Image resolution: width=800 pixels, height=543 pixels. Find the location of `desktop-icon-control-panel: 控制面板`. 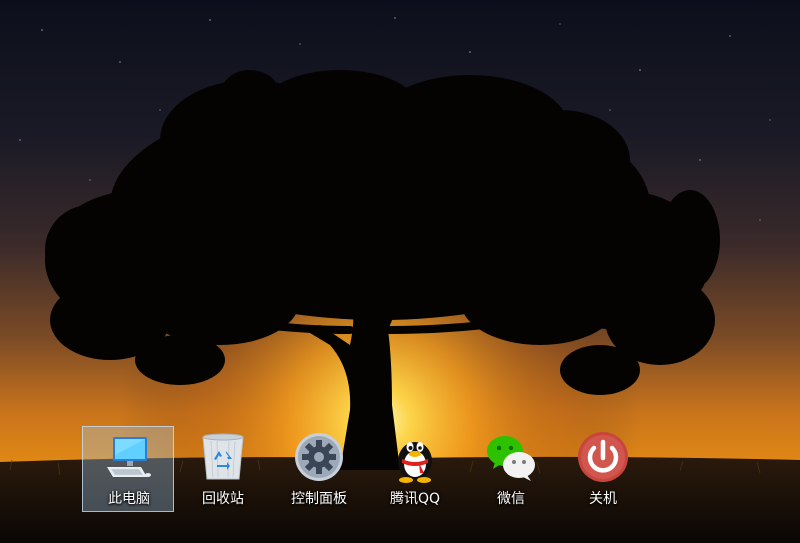

desktop-icon-control-panel: 控制面板 is located at coordinates (318, 469).